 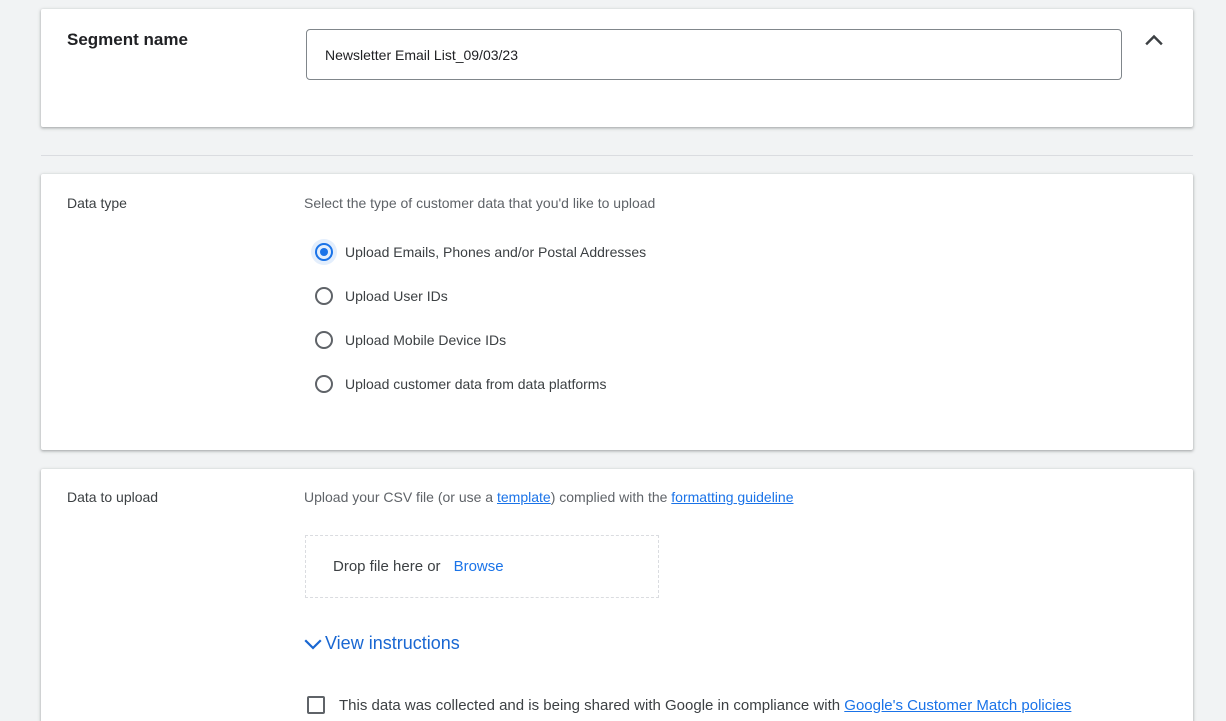 I want to click on radio-option-label: Upload customer data from data platforms, so click(x=476, y=384).